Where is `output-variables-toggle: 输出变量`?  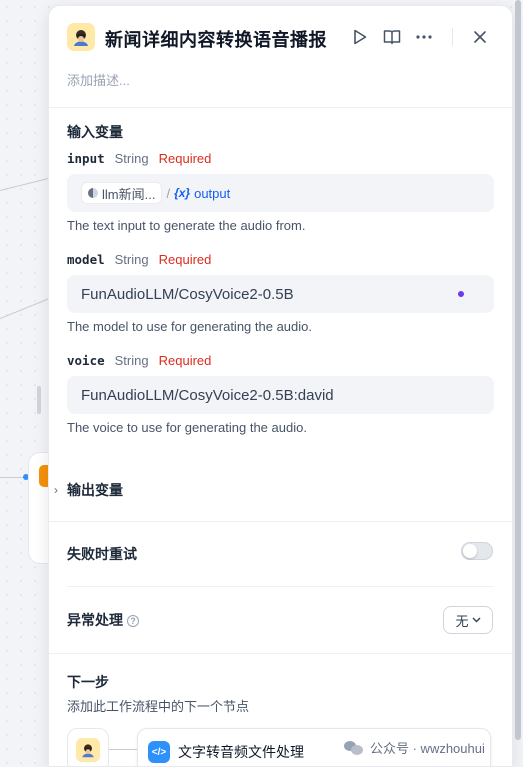
output-variables-toggle: 输出变量 is located at coordinates (95, 490).